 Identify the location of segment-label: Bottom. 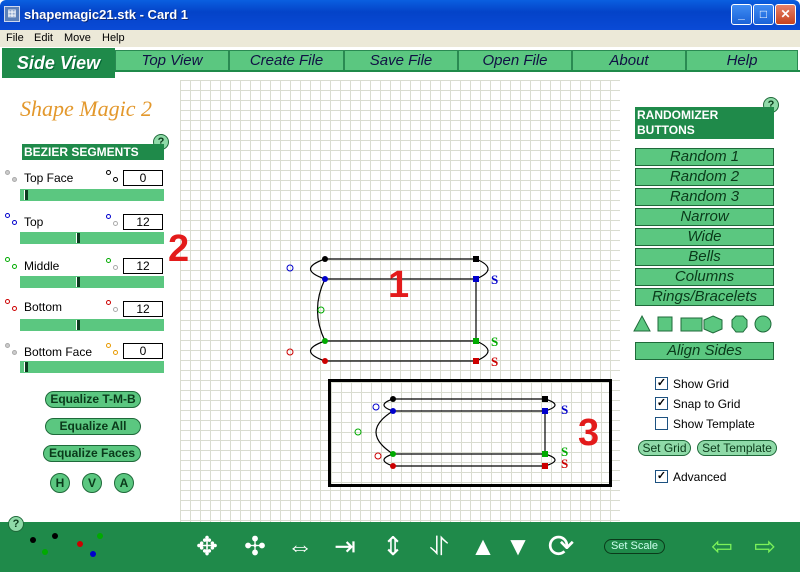
(43, 307).